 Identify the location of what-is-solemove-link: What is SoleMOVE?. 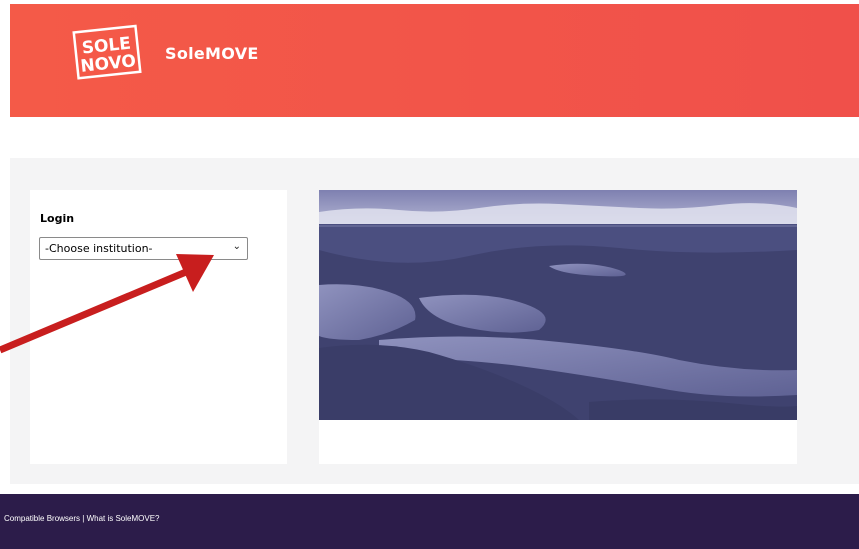
(123, 518).